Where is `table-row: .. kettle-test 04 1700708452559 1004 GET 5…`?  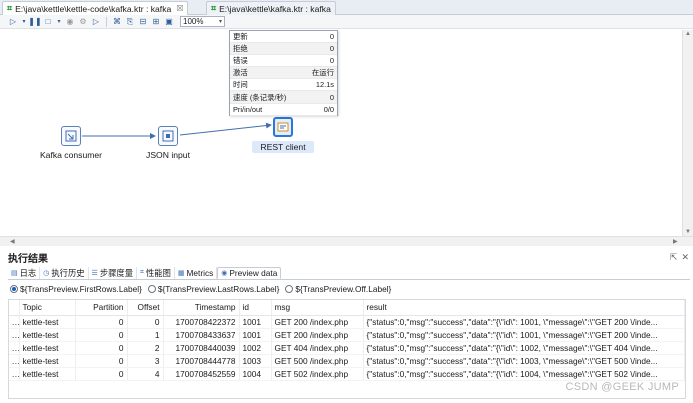 table-row: .. kettle-test 04 1700708452559 1004 GET 5… is located at coordinates (347, 374).